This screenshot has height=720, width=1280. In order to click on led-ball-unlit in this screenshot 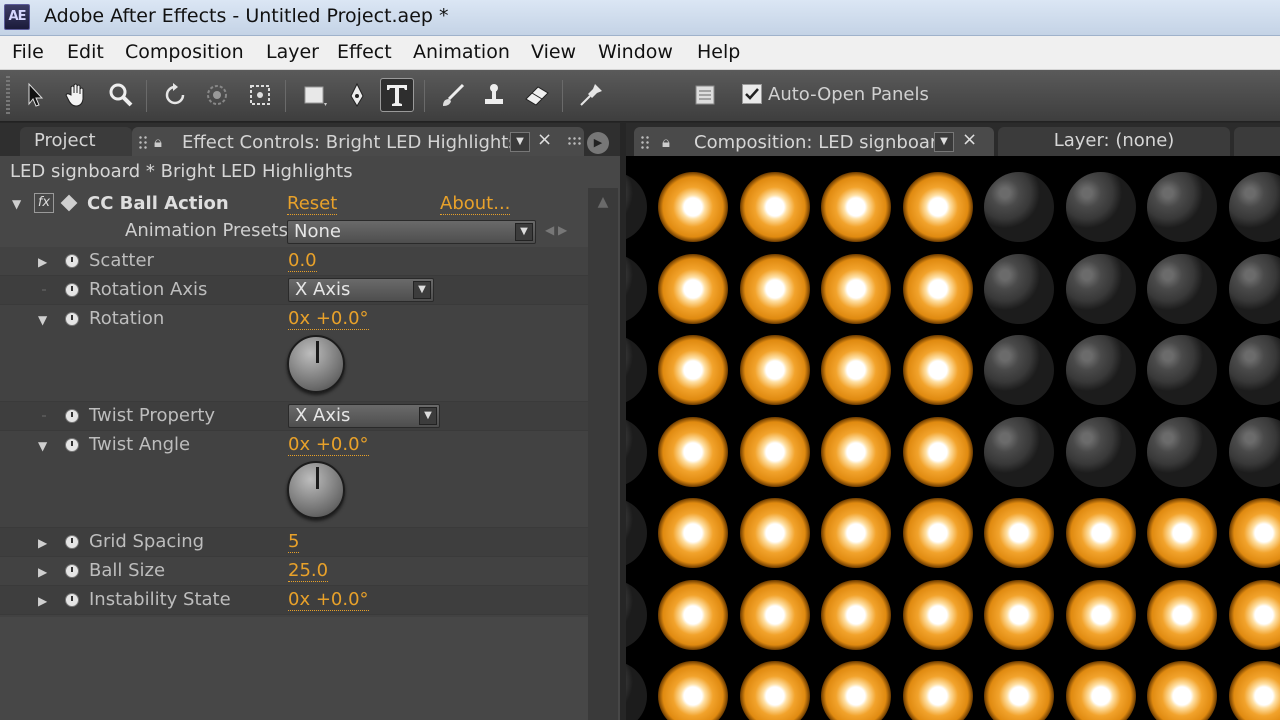, I will do `click(1182, 207)`.